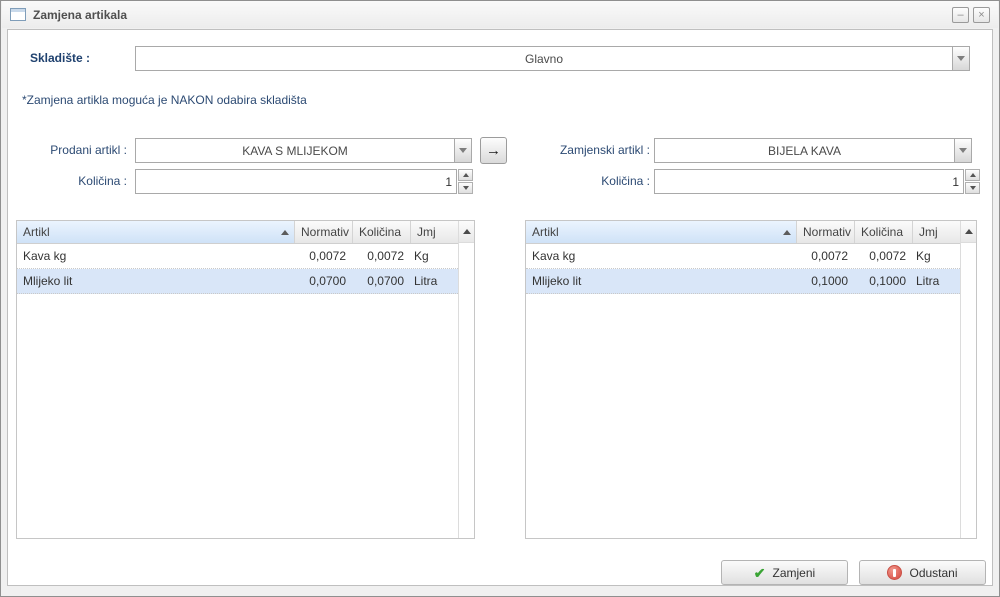  What do you see at coordinates (922, 572) in the screenshot?
I see `cancel-button: Odustani` at bounding box center [922, 572].